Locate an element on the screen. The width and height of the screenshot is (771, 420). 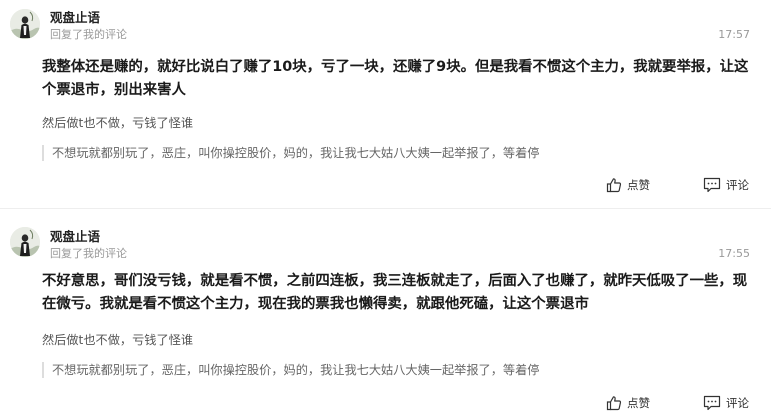
avatar-image is located at coordinates (25, 242).